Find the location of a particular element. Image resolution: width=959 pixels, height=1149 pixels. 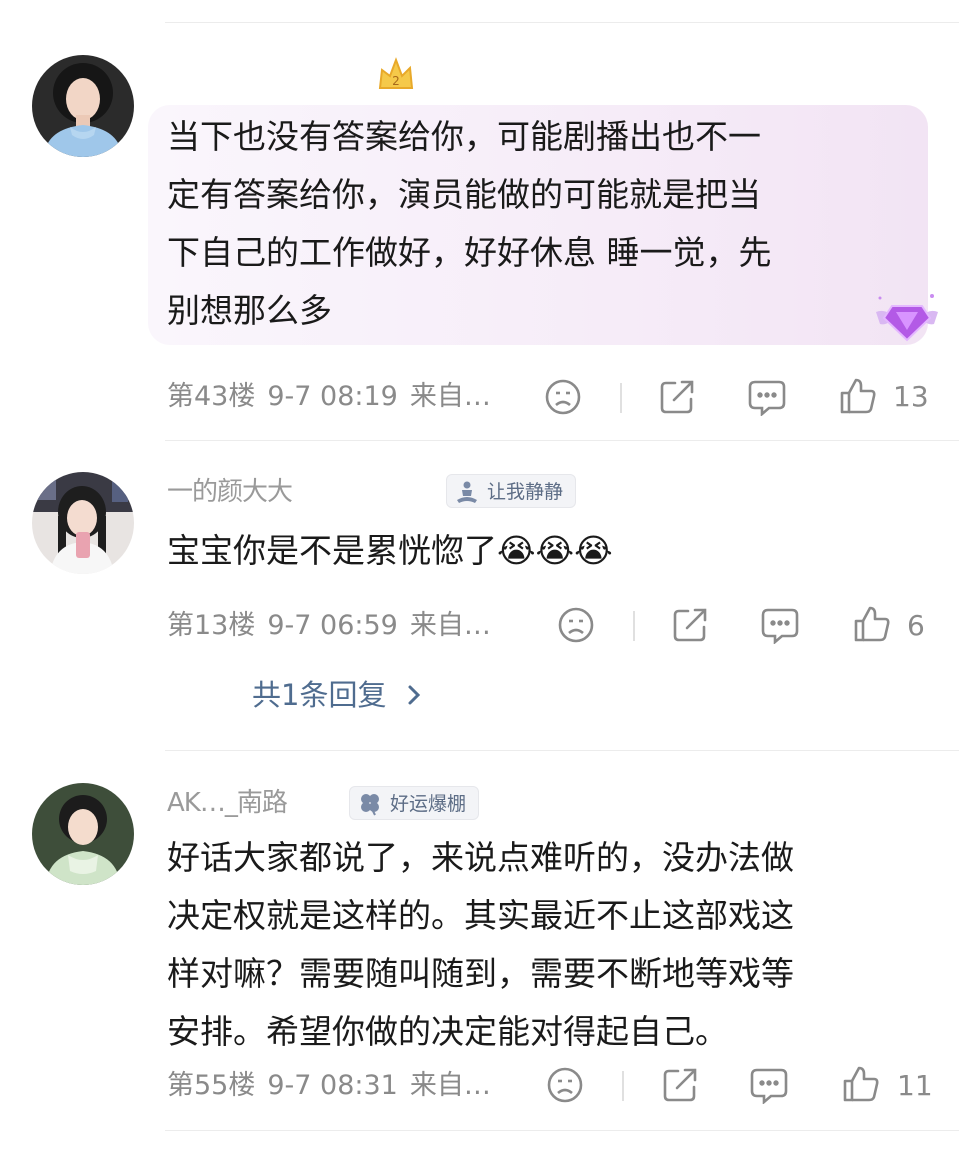

chevron-right-icon is located at coordinates (414, 697).